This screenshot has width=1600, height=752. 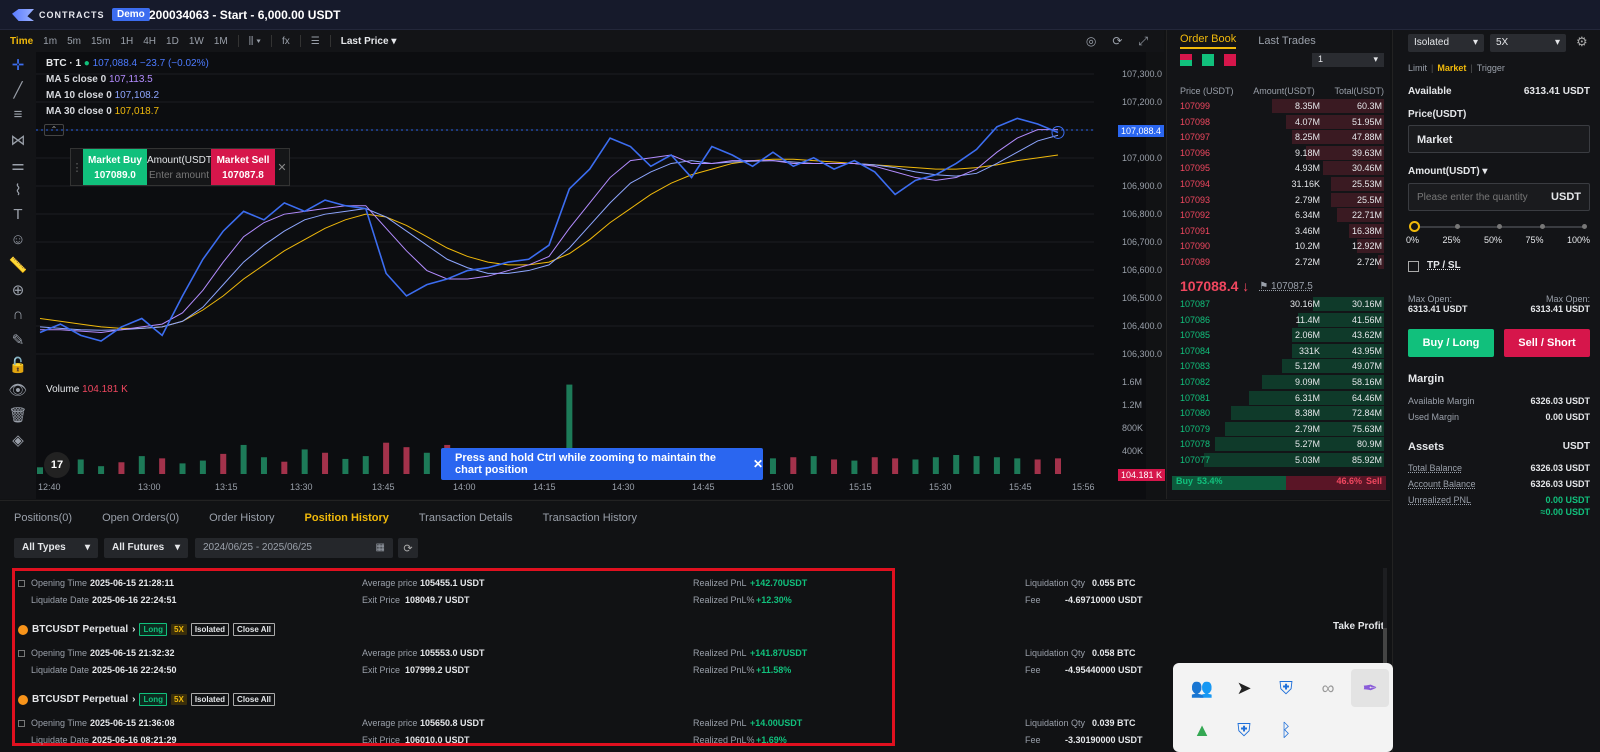 What do you see at coordinates (115, 167) in the screenshot?
I see `market-buy-button: Market Buy 107089.0` at bounding box center [115, 167].